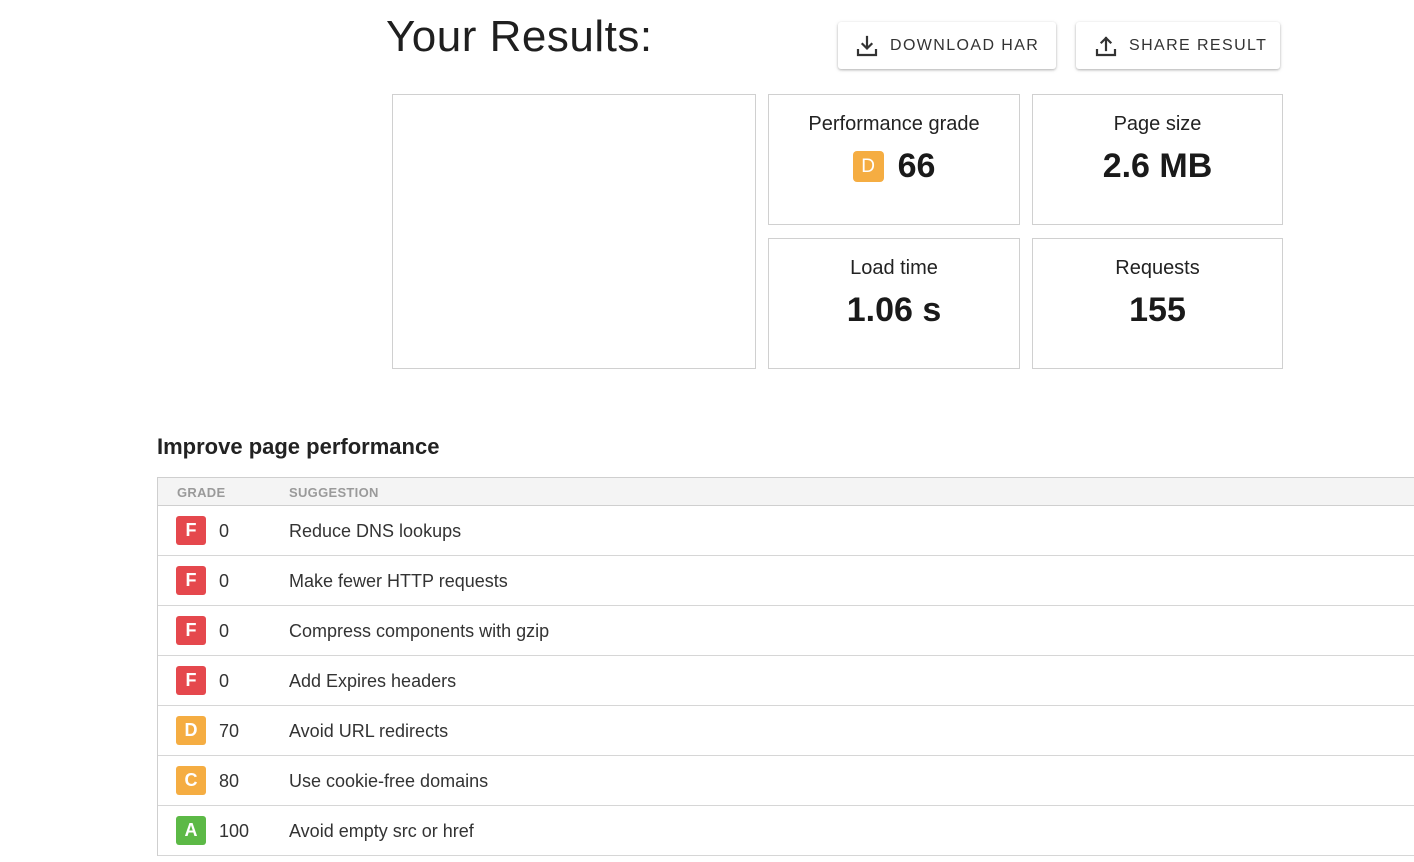 The image size is (1414, 862). Describe the element at coordinates (894, 268) in the screenshot. I see `load-time-label: Load time` at that location.